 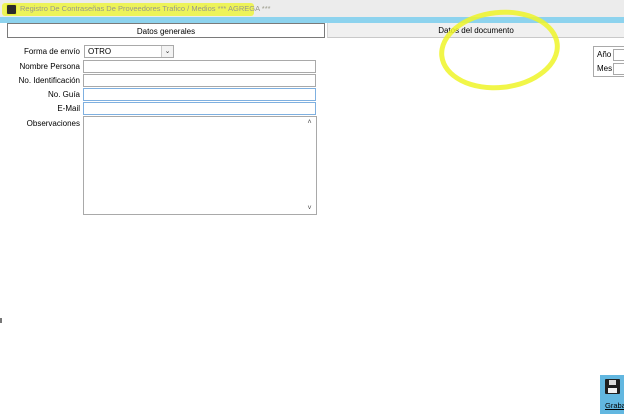 I want to click on anio-label: Año, so click(x=604, y=54).